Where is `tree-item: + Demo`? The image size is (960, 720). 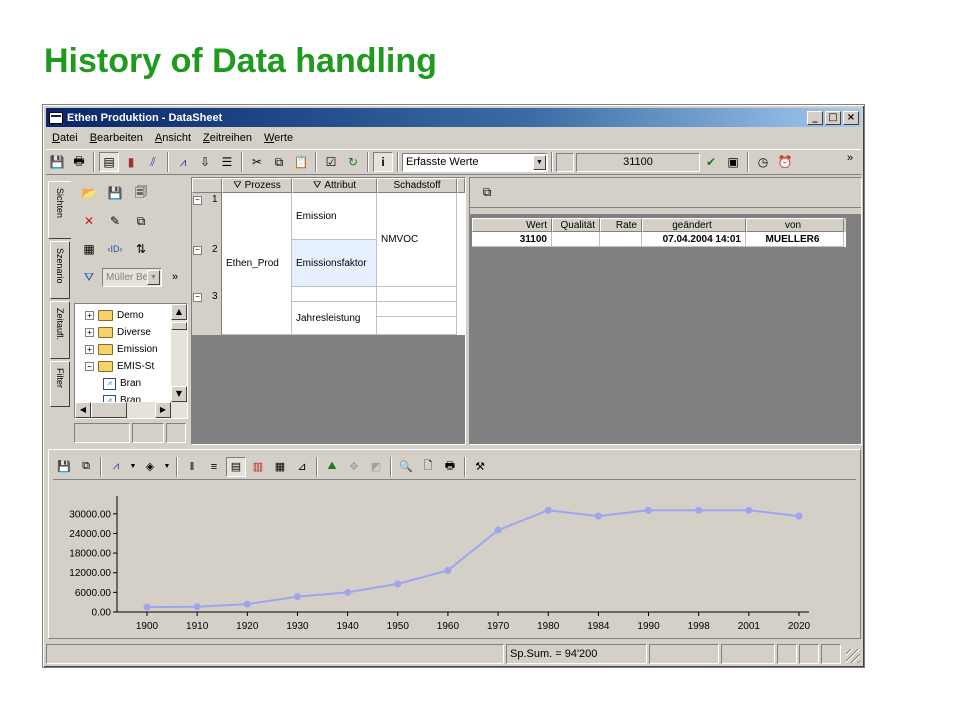
tree-item: + Demo is located at coordinates (123, 315).